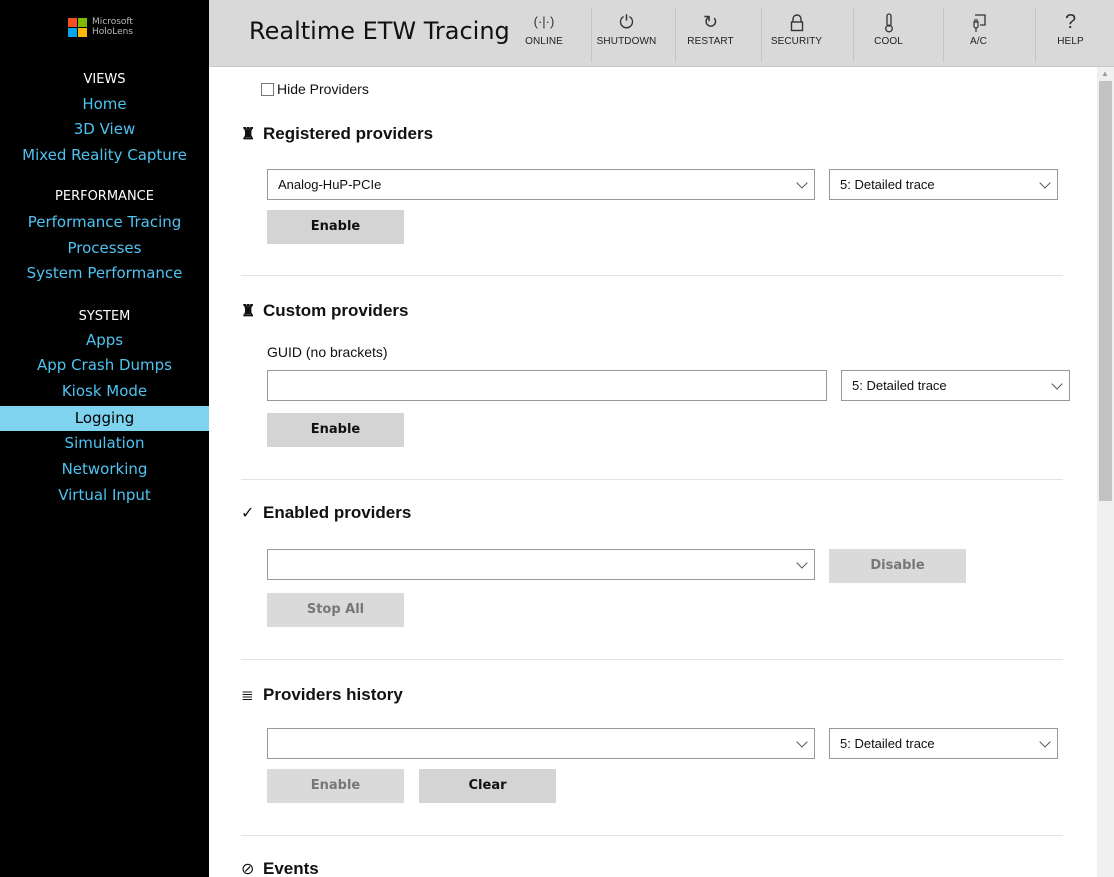 This screenshot has height=877, width=1114. What do you see at coordinates (337, 512) in the screenshot?
I see `enabled-providers-title: Enabled providers` at bounding box center [337, 512].